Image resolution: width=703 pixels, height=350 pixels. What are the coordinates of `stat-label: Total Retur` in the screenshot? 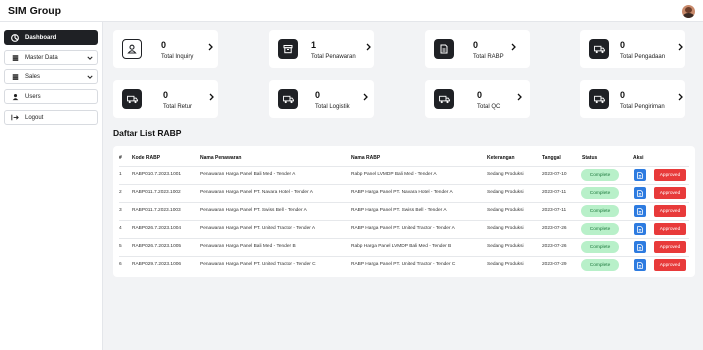 It's located at (178, 107).